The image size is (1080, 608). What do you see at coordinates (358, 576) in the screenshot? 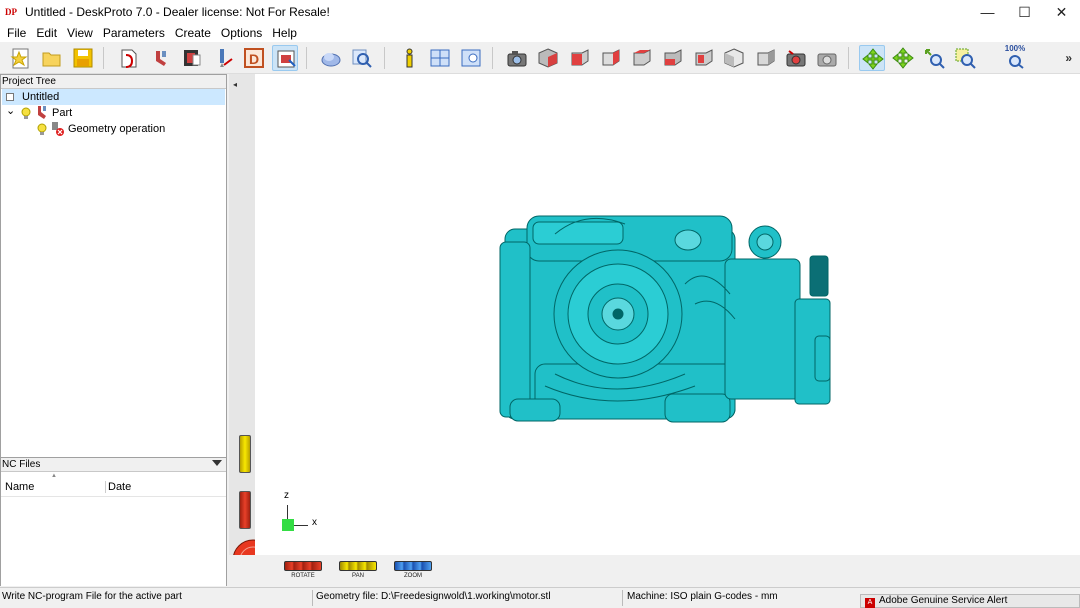
I see `pan-label: PAN` at bounding box center [358, 576].